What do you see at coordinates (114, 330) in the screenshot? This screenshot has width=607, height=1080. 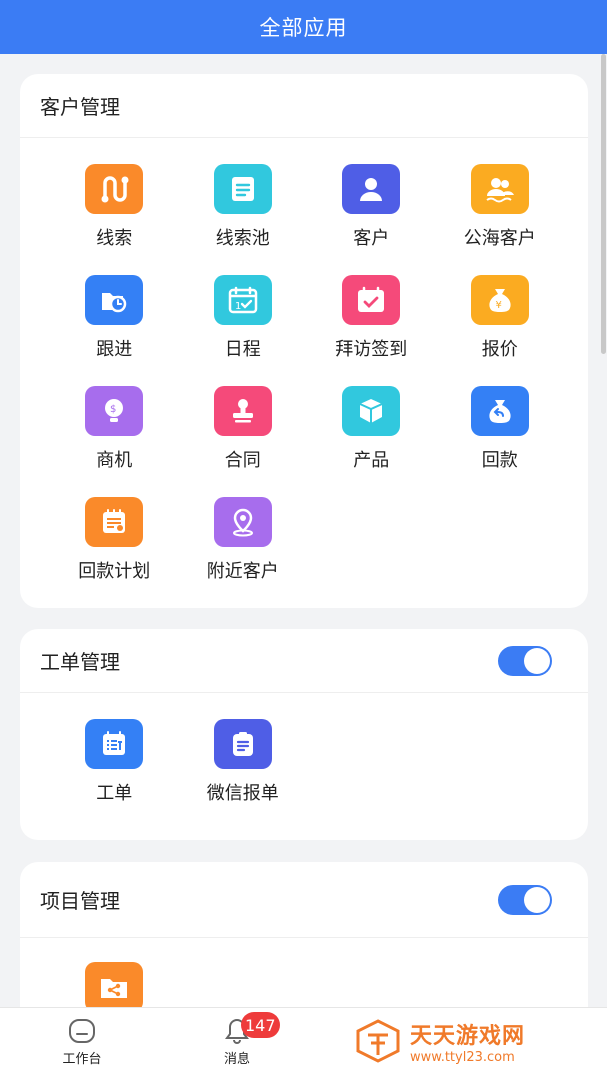 I see `app-follow-up: 跟进` at bounding box center [114, 330].